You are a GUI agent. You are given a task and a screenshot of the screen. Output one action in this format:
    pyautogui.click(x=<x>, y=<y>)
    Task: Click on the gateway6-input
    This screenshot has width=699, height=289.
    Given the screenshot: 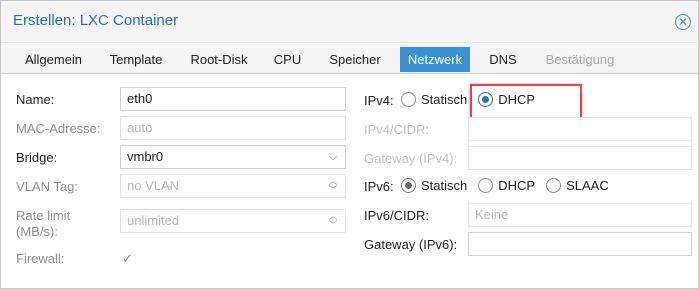 What is the action you would take?
    pyautogui.click(x=580, y=244)
    